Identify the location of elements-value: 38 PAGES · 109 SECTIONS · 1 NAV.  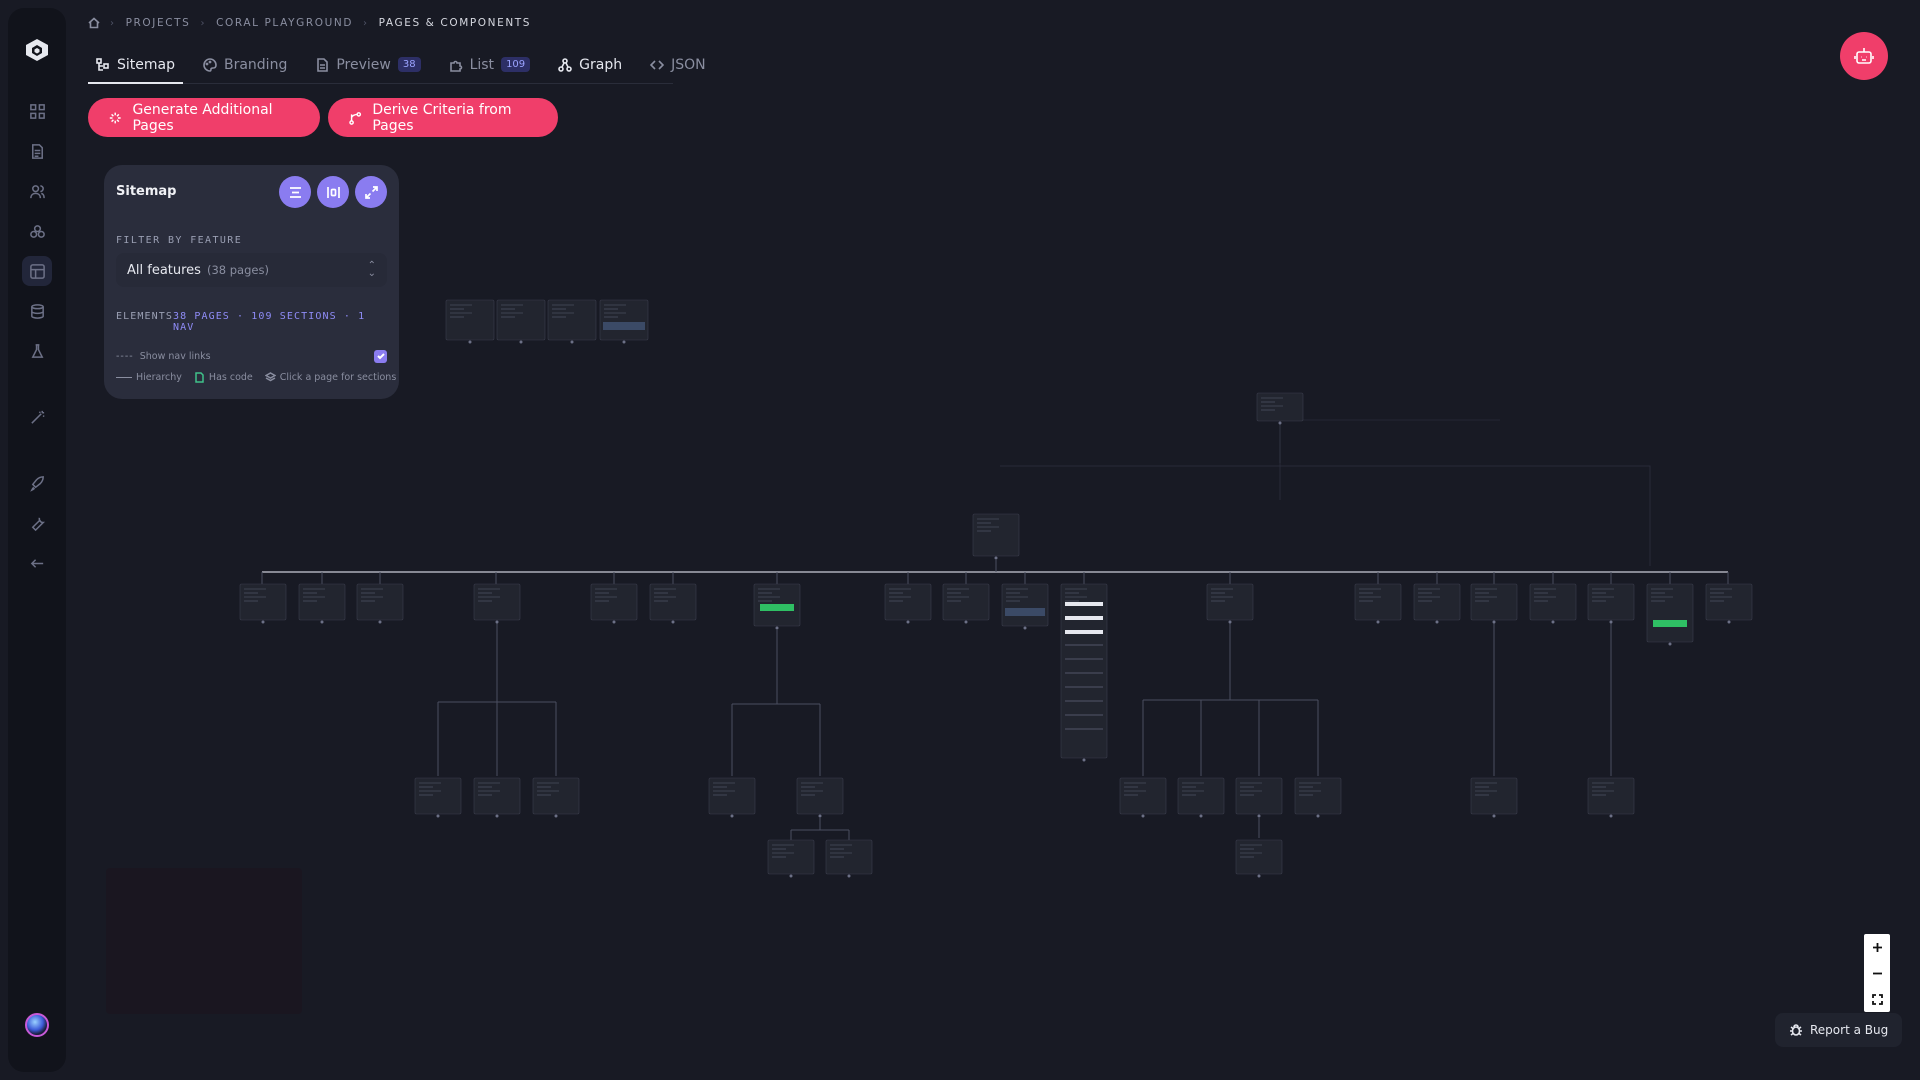
(269, 322).